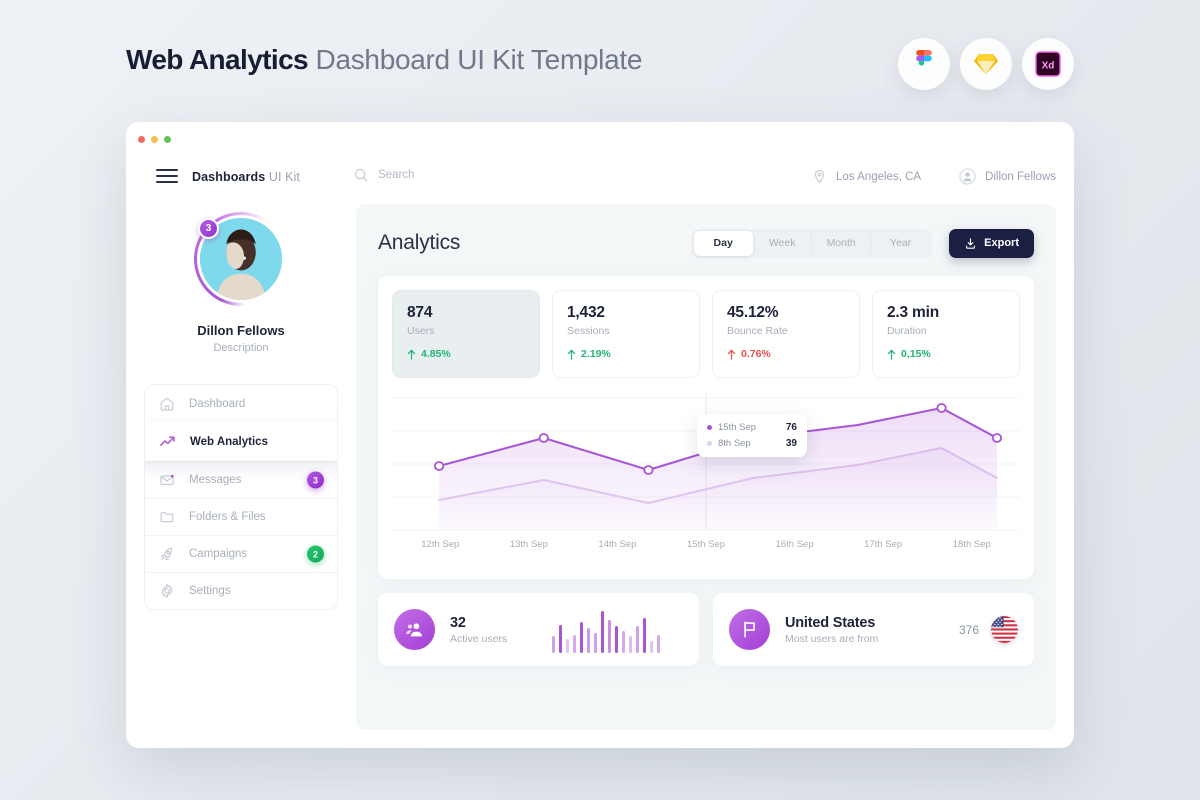 This screenshot has height=800, width=1200. Describe the element at coordinates (466, 334) in the screenshot. I see `kpi-card-users: 874 Users 4.85%` at that location.